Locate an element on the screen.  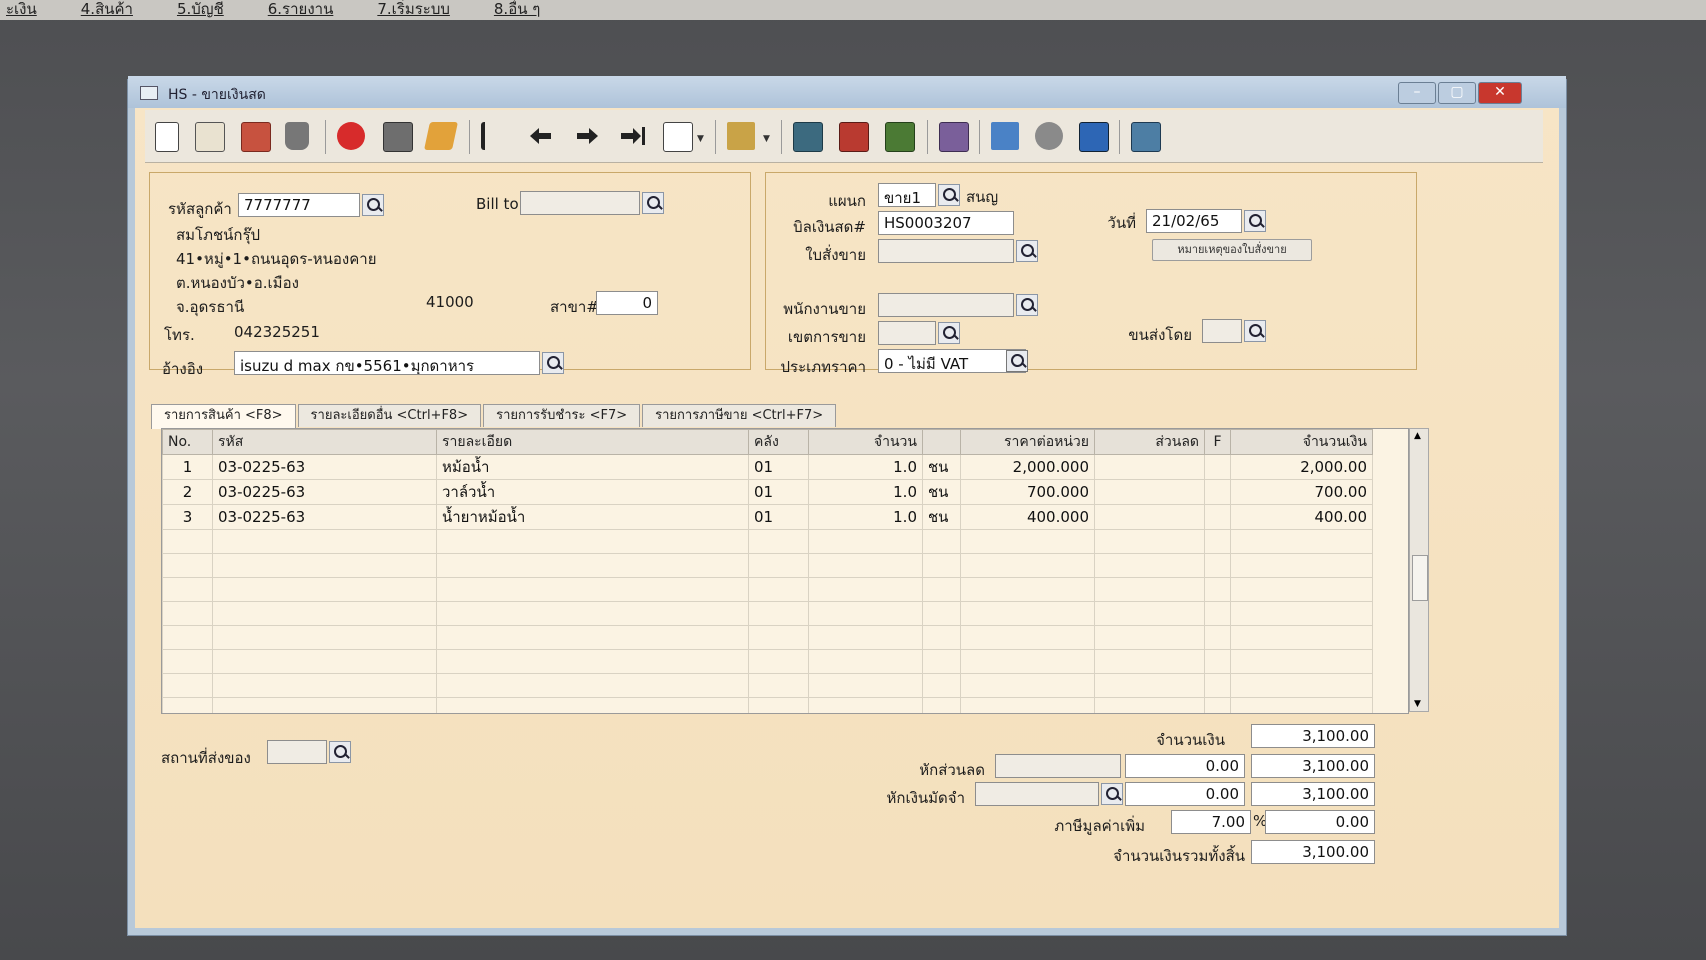
print-icon is located at coordinates (741, 136).